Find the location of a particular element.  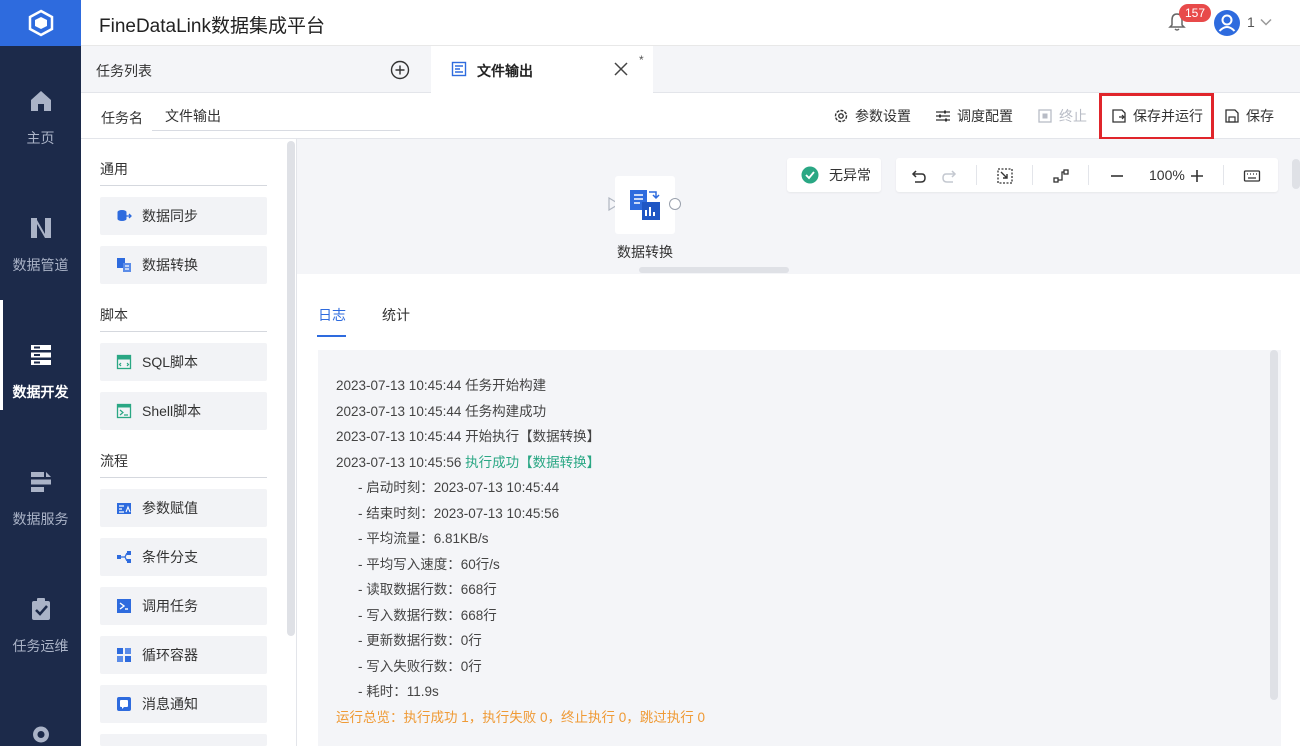

button-label: 保存 is located at coordinates (1260, 116).